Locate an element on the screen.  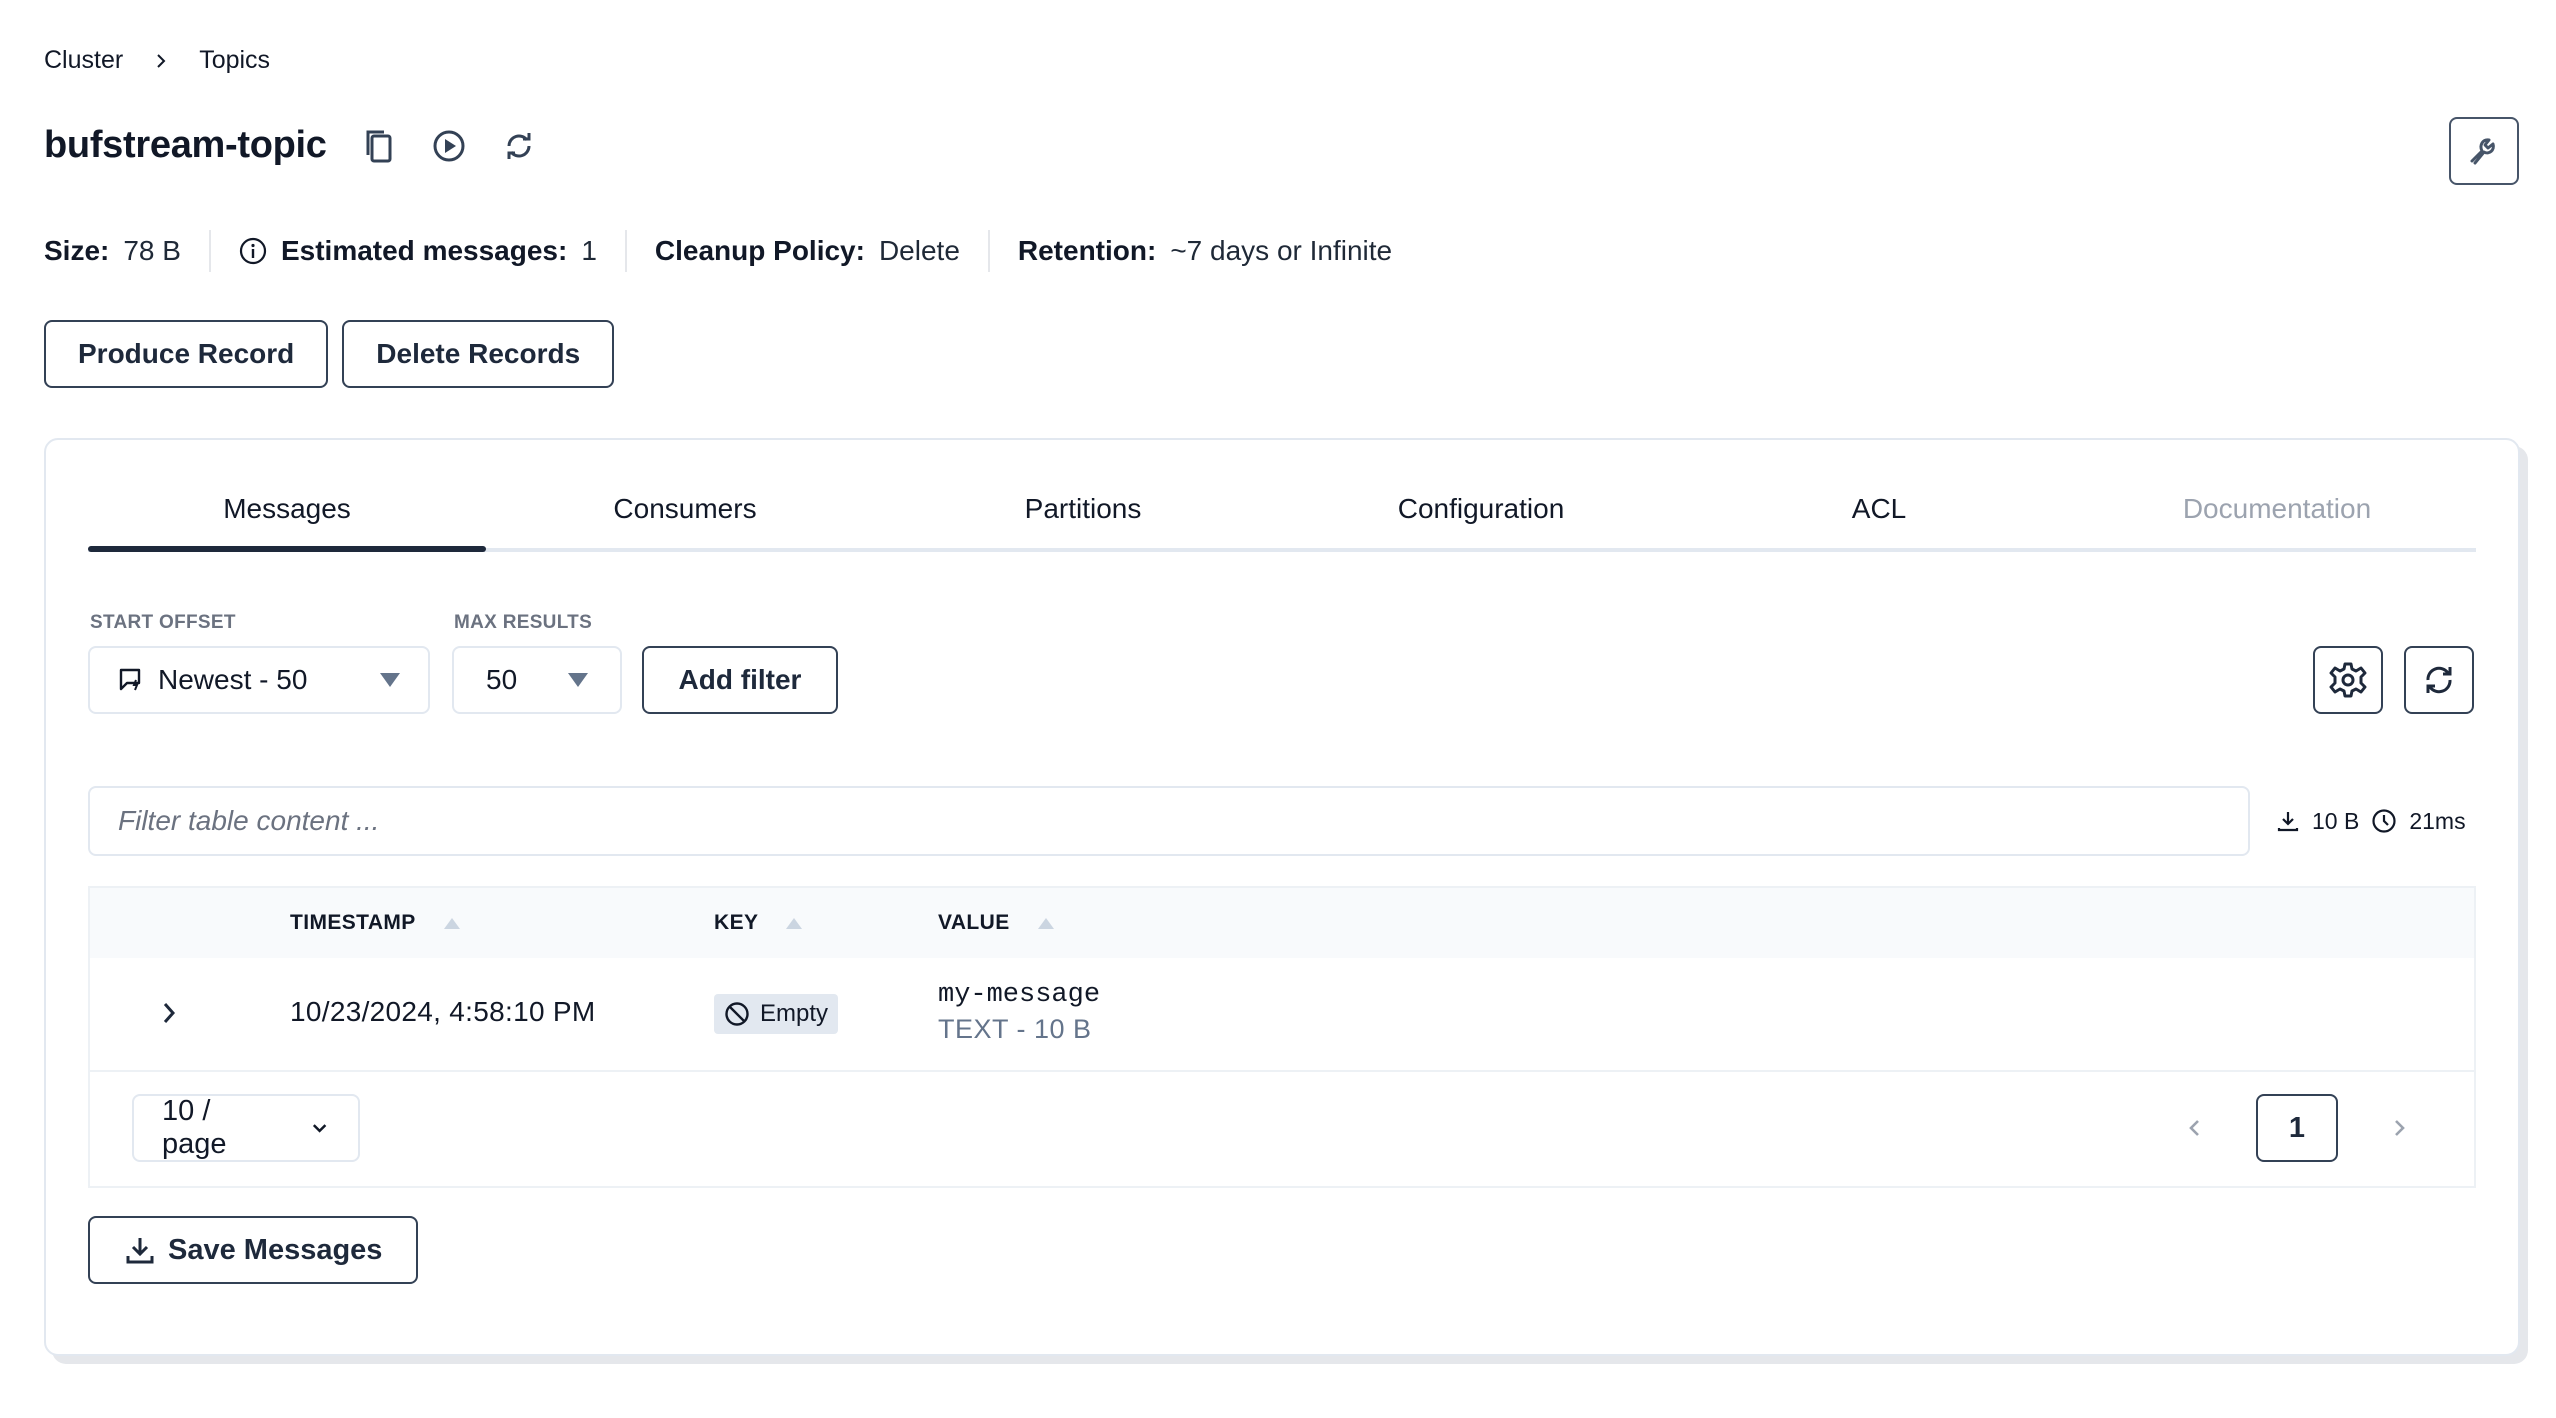
column-timestamp-label: TIMESTAMP is located at coordinates (353, 922).